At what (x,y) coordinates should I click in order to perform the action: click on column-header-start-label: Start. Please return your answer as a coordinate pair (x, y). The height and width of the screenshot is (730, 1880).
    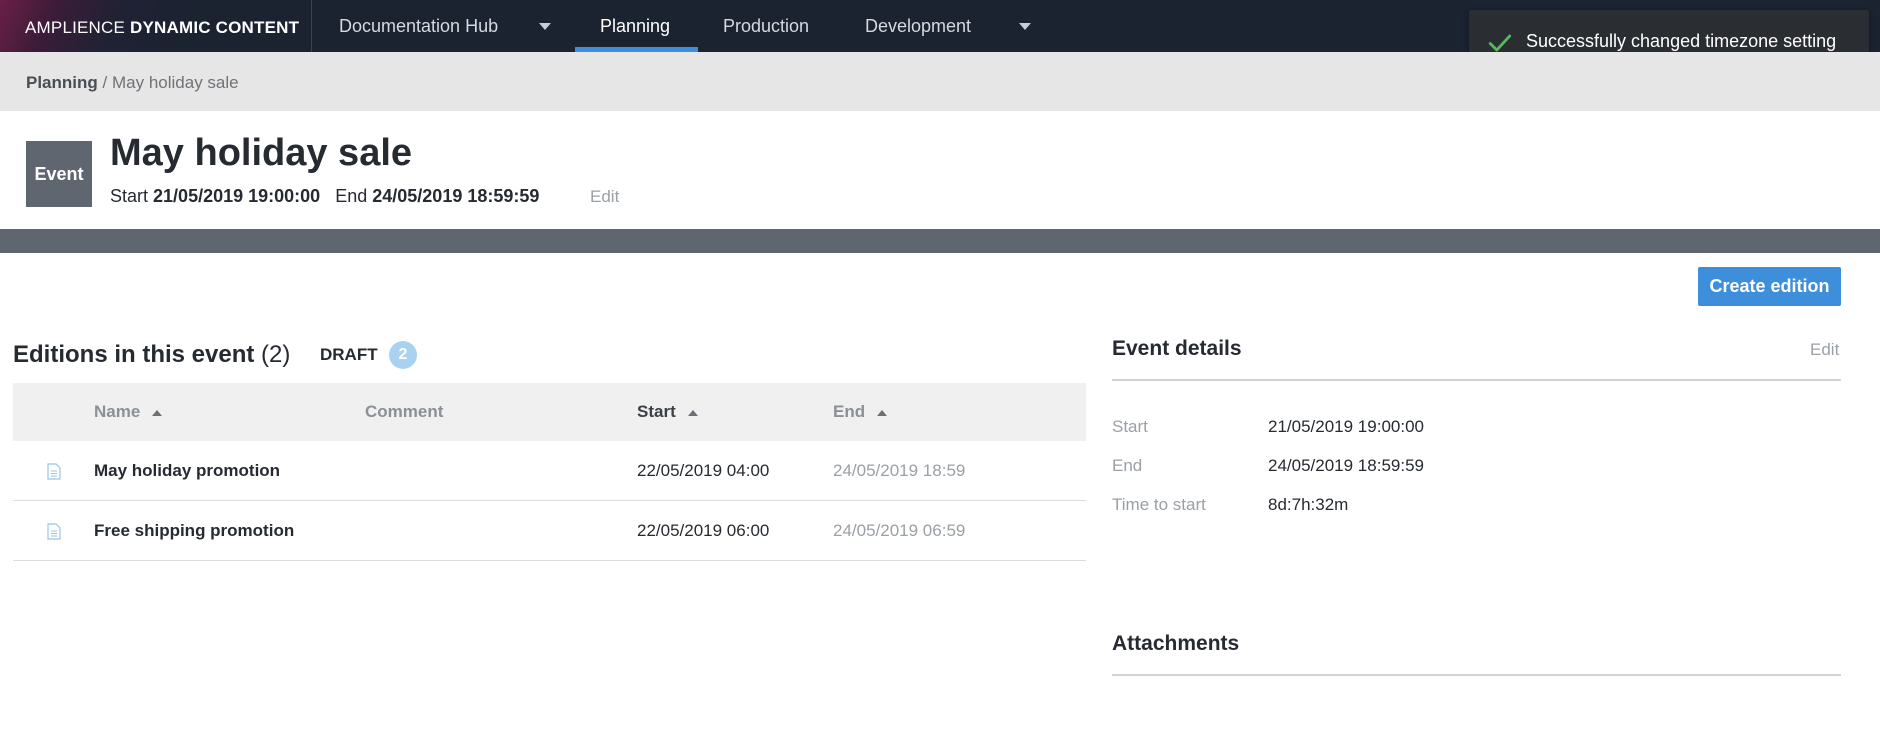
    Looking at the image, I should click on (656, 411).